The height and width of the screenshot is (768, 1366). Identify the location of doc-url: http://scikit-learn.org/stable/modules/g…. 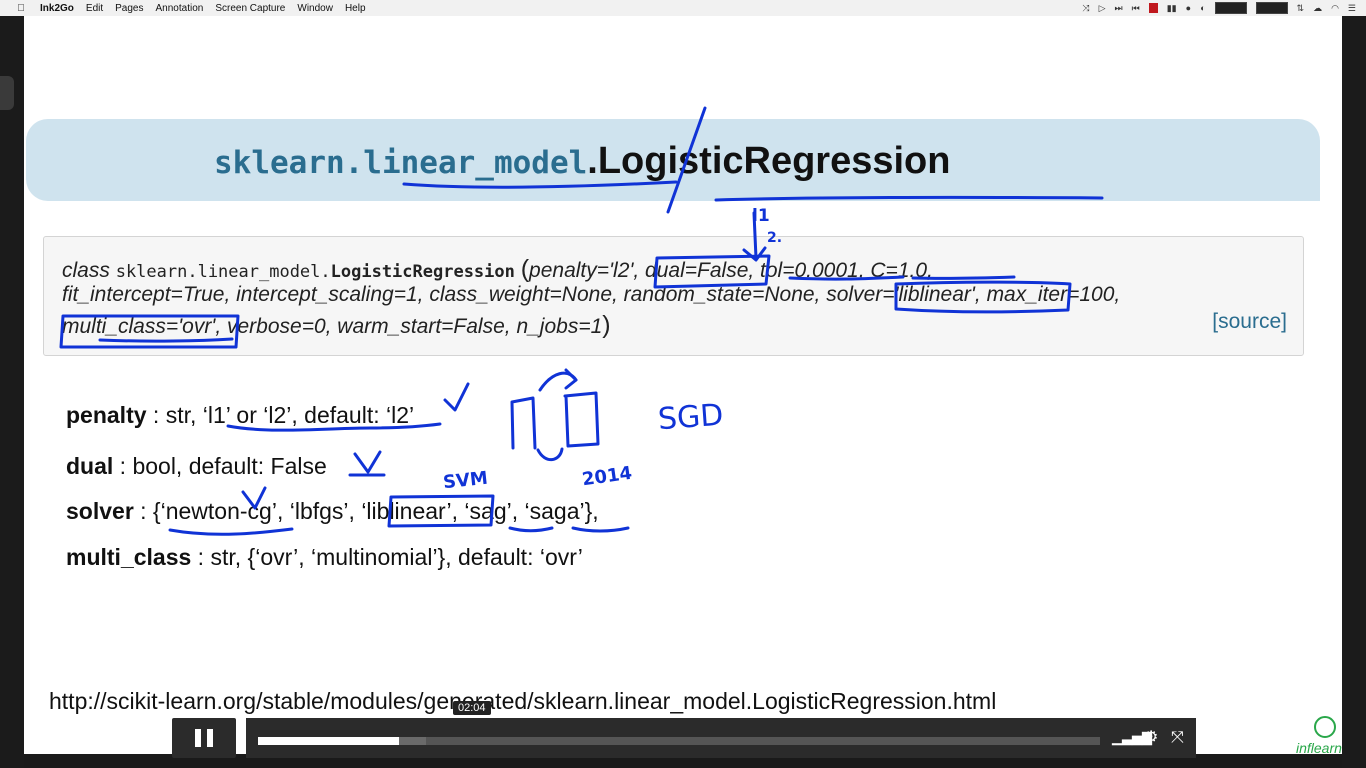
(523, 701).